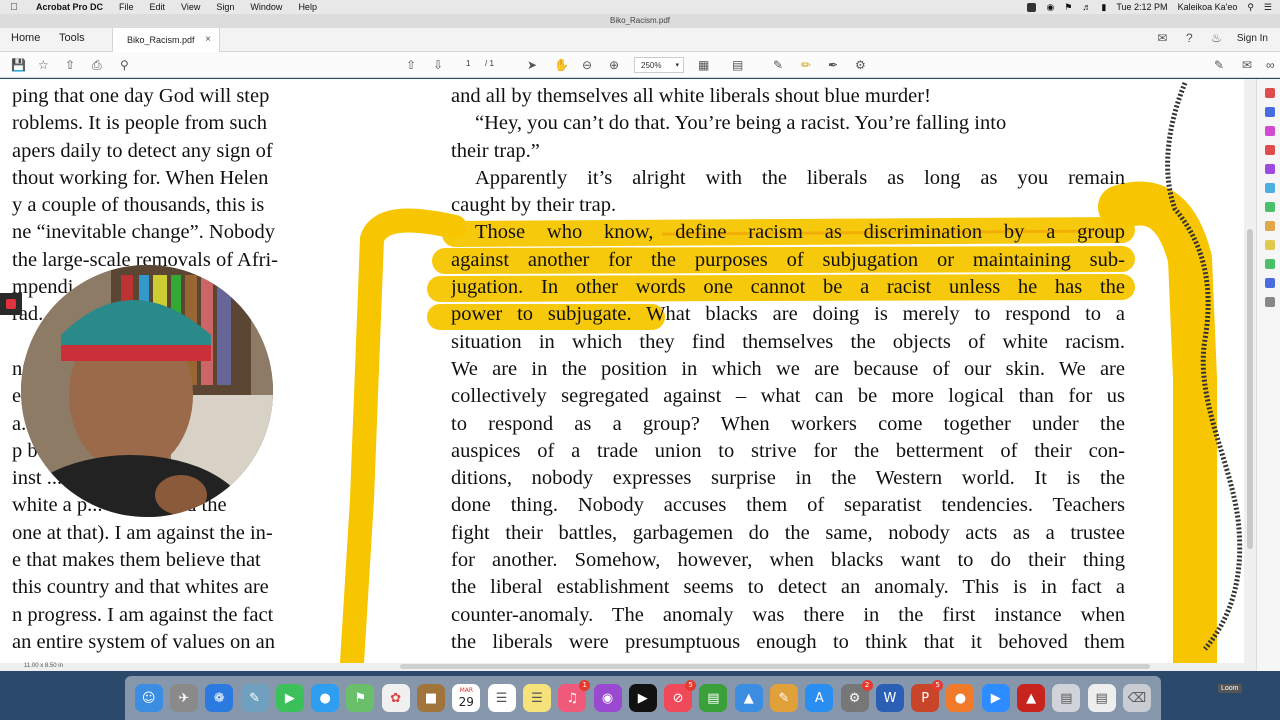 This screenshot has height=720, width=1280. Describe the element at coordinates (819, 698) in the screenshot. I see `app-store-icon: A` at that location.